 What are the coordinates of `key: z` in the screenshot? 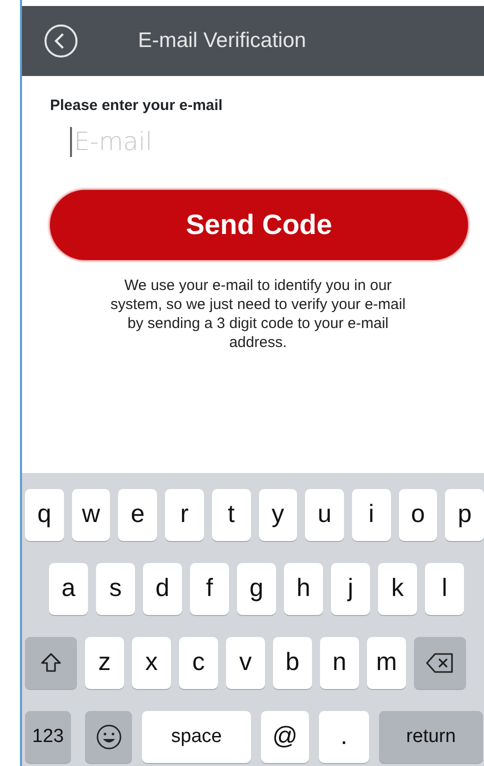 It's located at (104, 663).